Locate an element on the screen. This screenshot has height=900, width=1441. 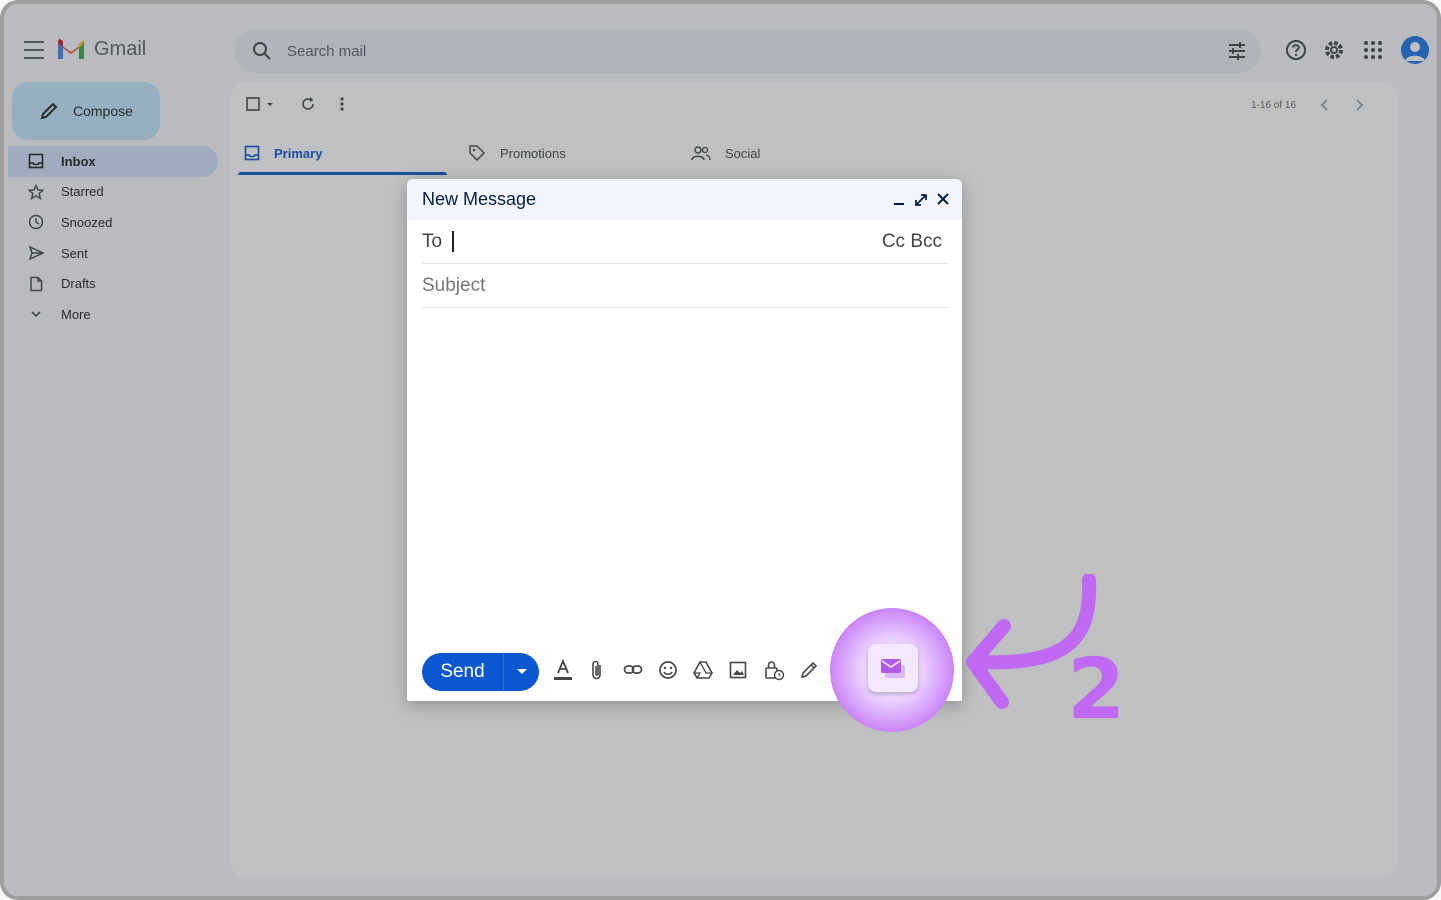
caret-down-icon is located at coordinates (521, 671).